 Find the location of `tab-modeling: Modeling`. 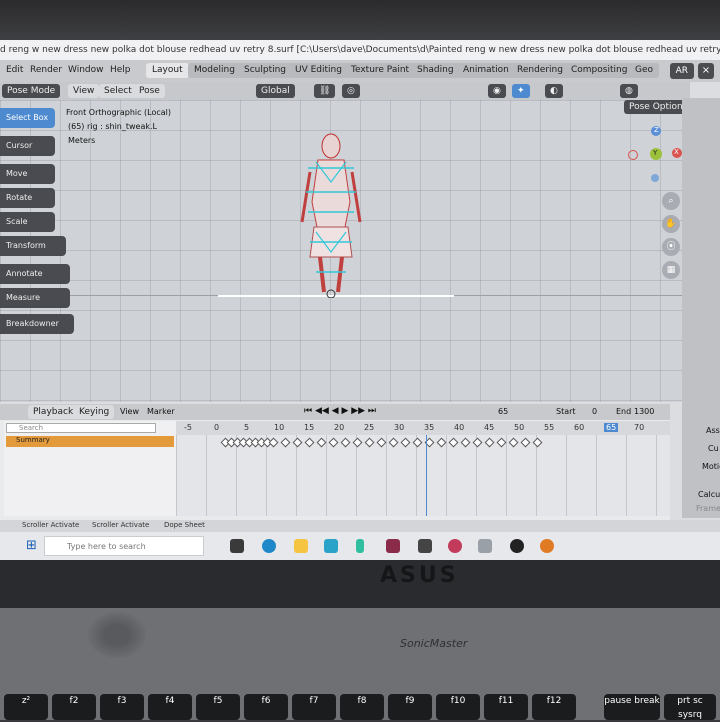

tab-modeling: Modeling is located at coordinates (214, 70).